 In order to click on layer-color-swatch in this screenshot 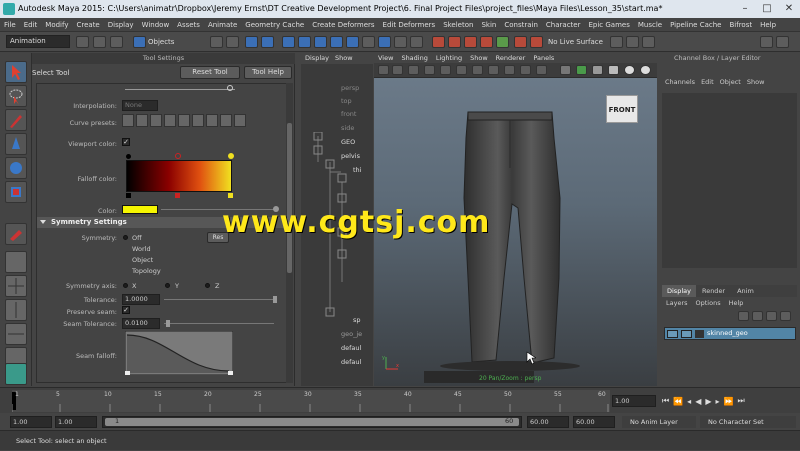, I will do `click(699, 334)`.